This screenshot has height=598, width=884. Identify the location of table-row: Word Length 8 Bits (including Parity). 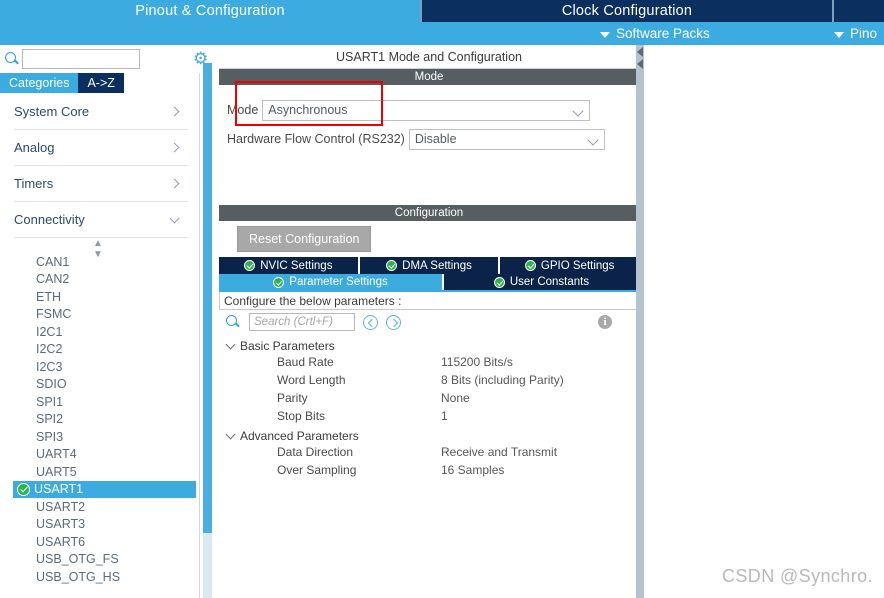
(429, 382).